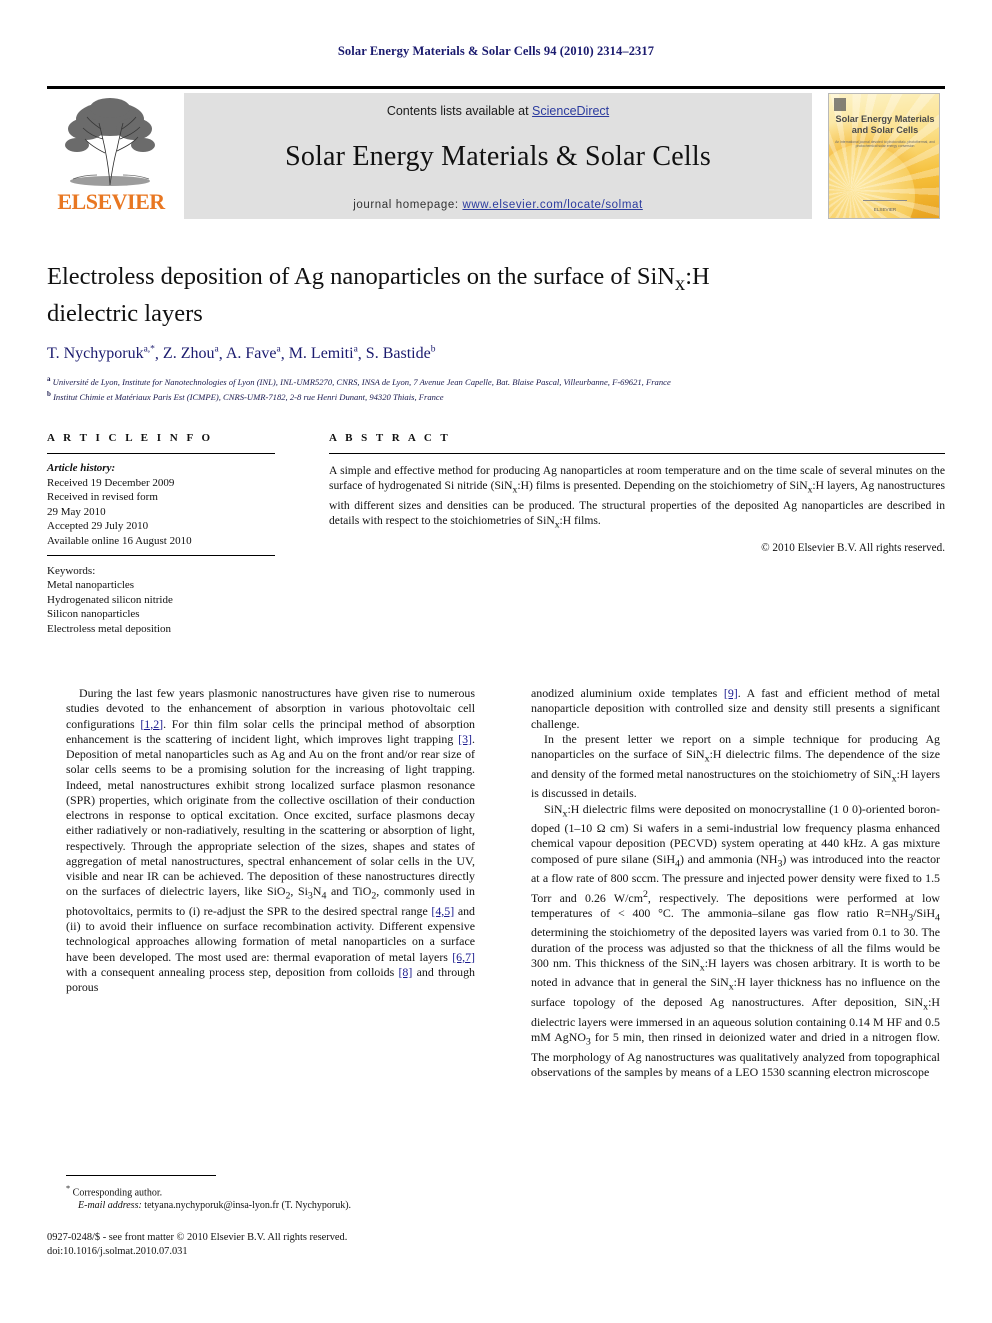 The height and width of the screenshot is (1323, 992). Describe the element at coordinates (149, 349) in the screenshot. I see `author-affil-mark: a,*` at that location.